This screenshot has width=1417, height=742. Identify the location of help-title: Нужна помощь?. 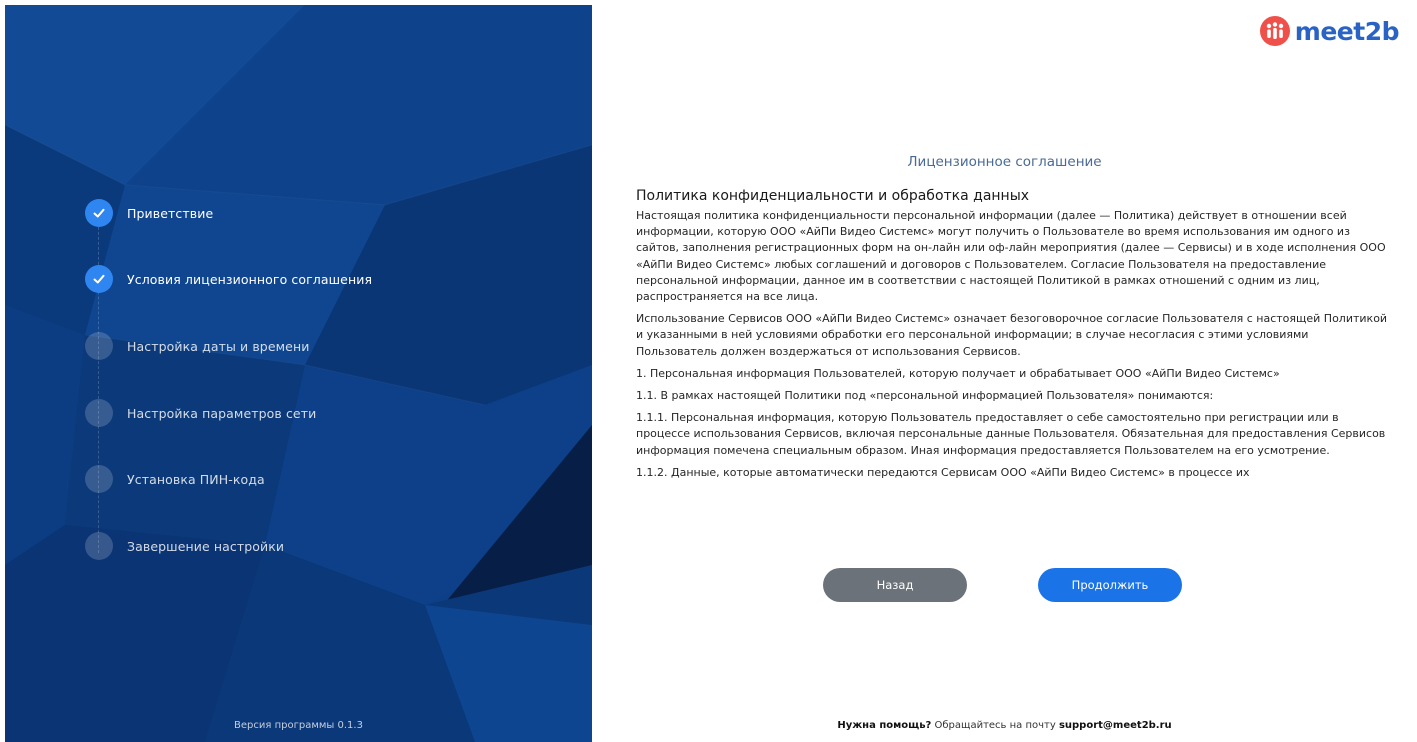
(884, 725).